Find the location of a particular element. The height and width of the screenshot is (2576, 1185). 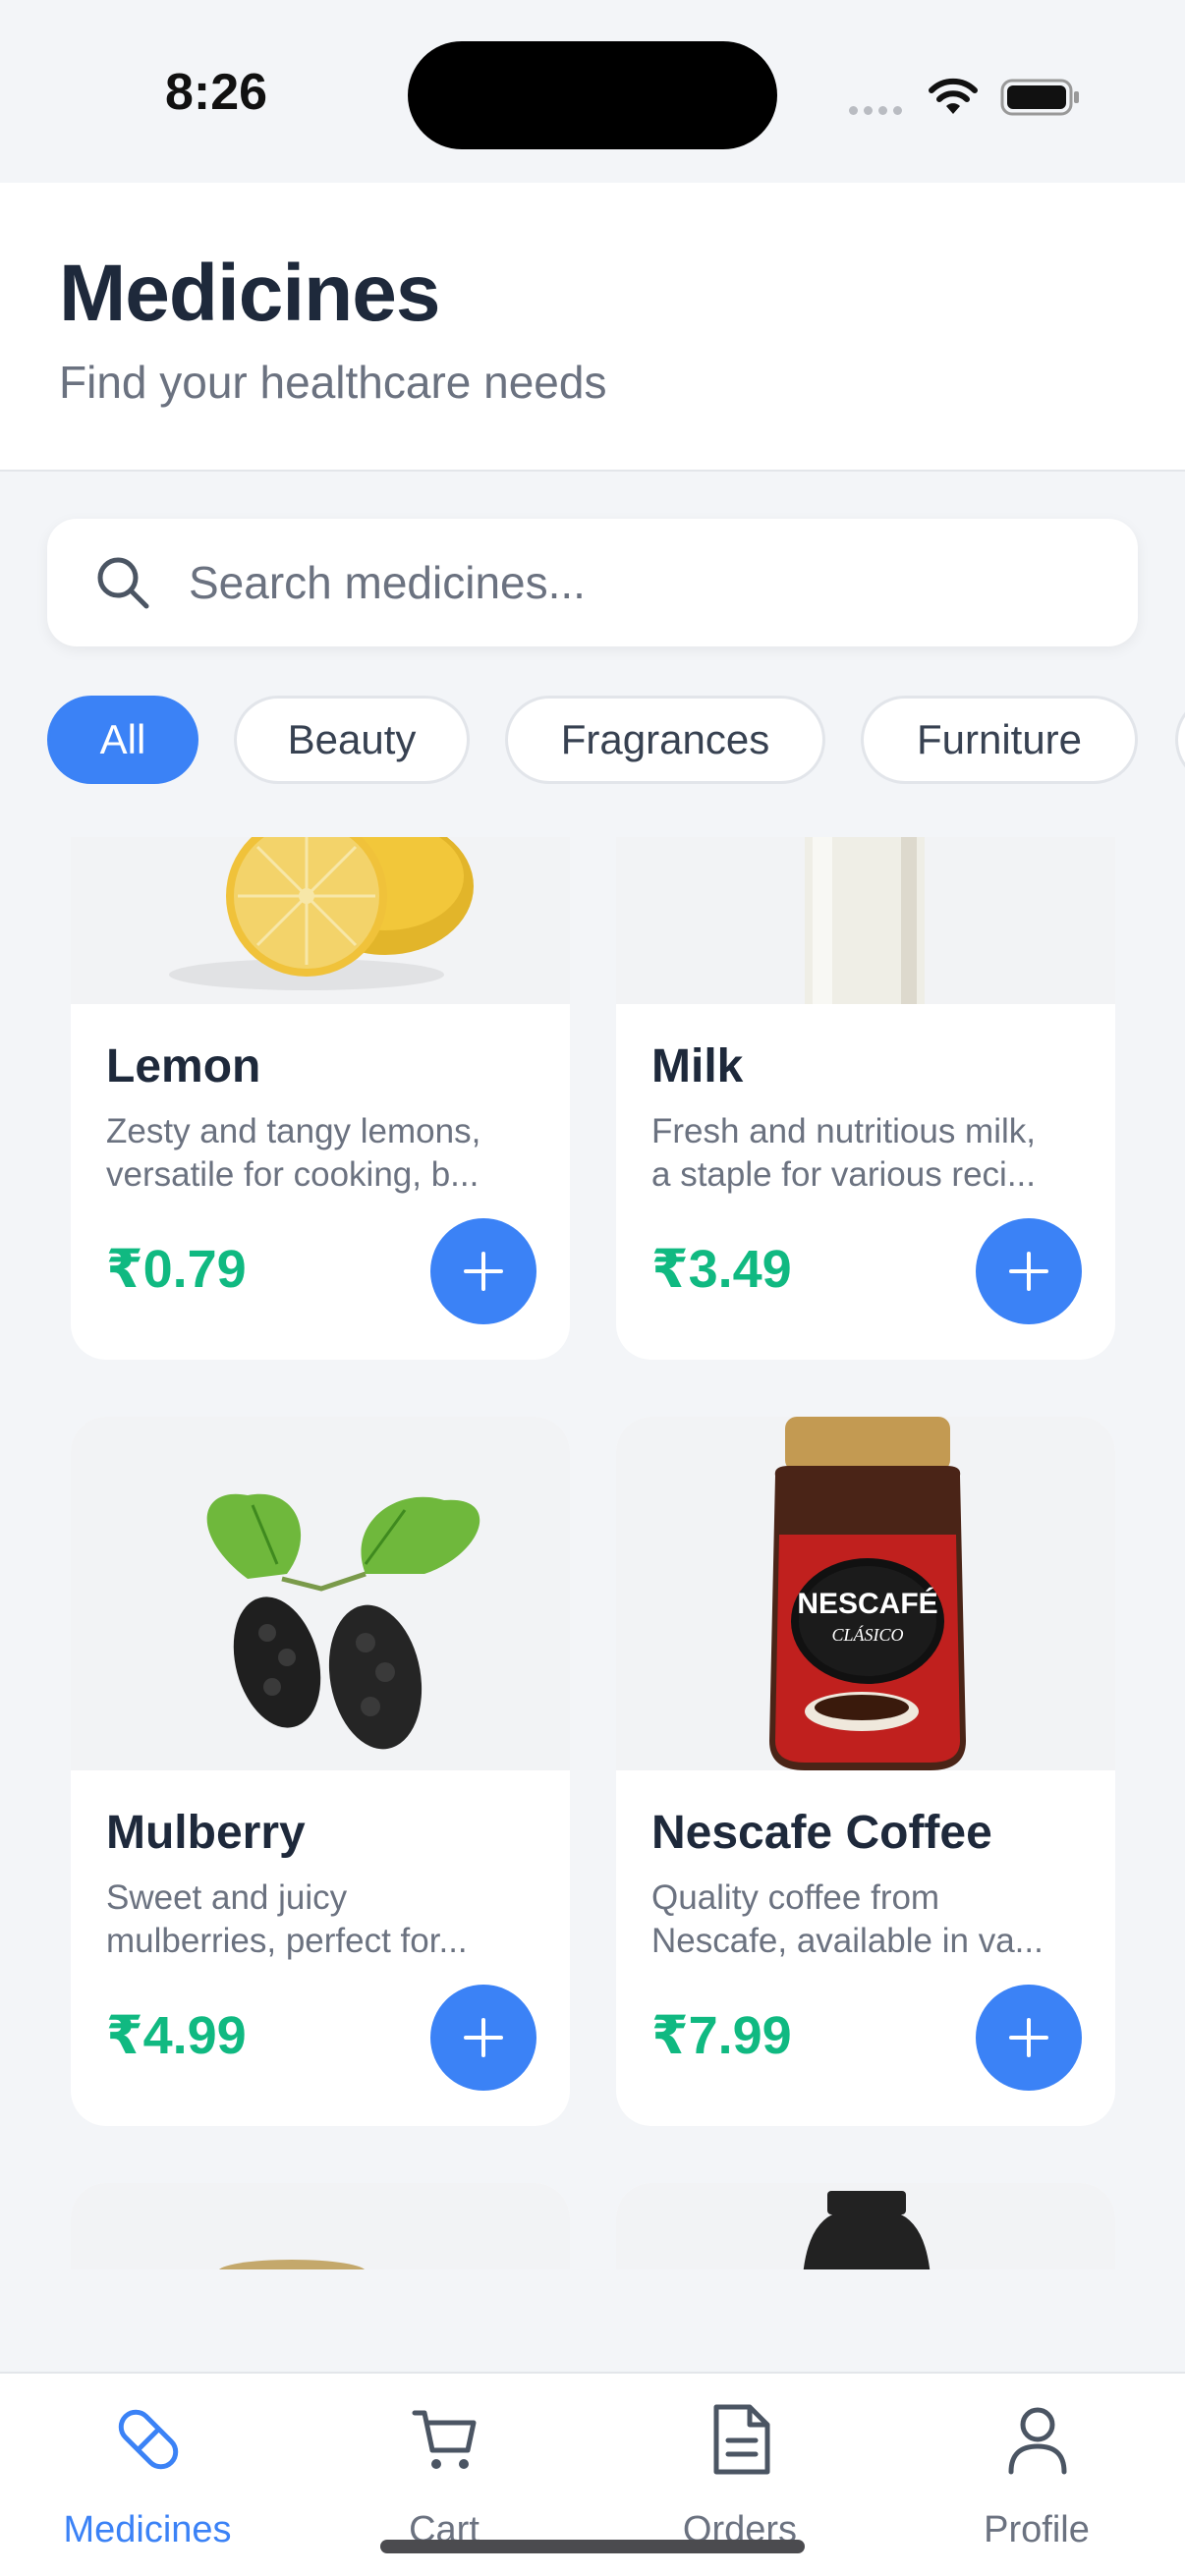

product-name: Nescafe Coffee is located at coordinates (821, 1833).